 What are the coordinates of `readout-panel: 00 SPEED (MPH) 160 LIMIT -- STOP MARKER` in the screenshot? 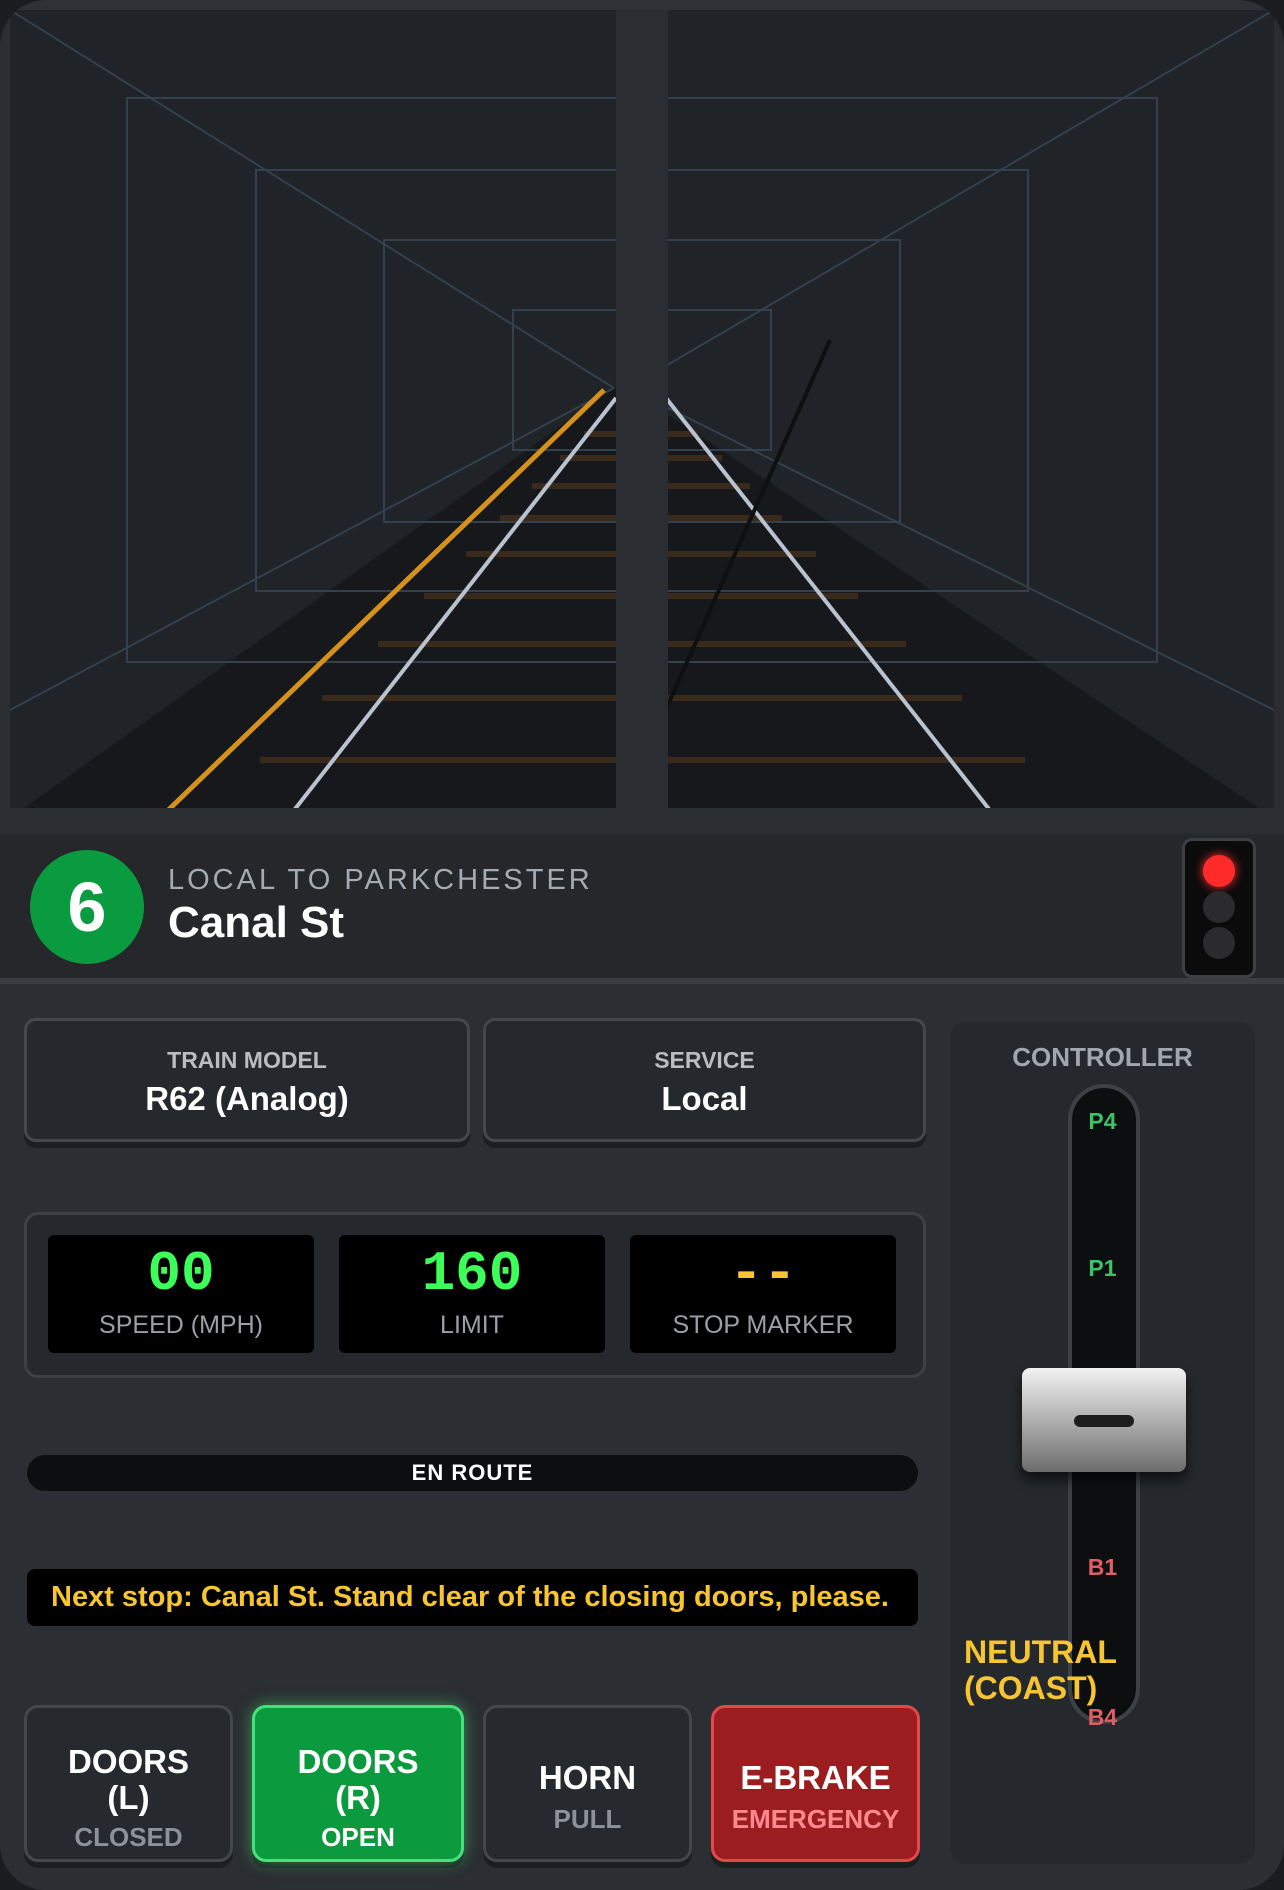 It's located at (475, 1295).